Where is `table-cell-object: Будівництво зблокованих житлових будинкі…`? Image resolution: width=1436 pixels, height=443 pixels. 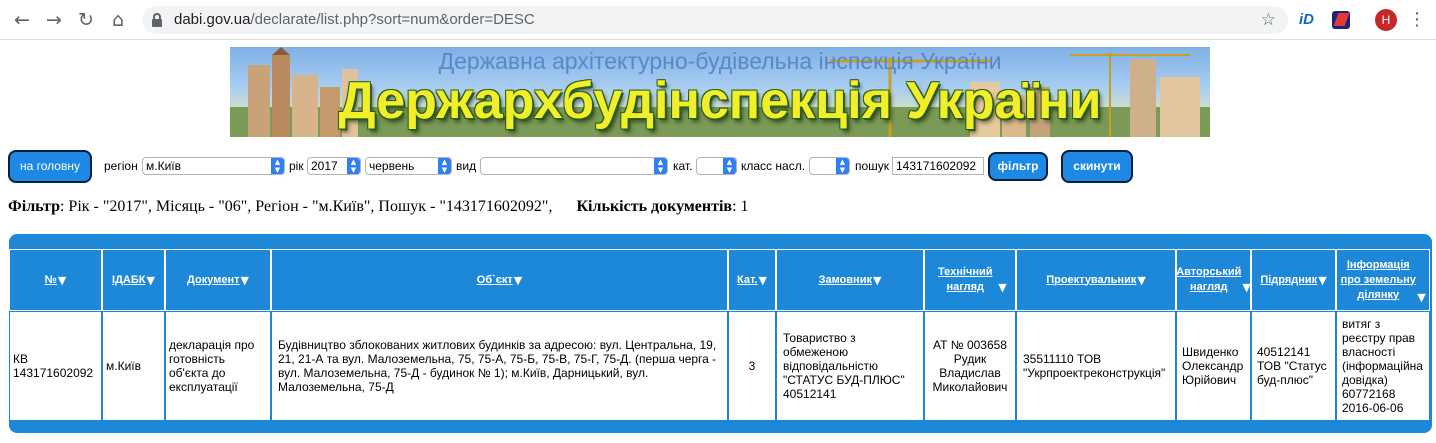 table-cell-object: Будівництво зблокованих житлових будинкі… is located at coordinates (499, 366).